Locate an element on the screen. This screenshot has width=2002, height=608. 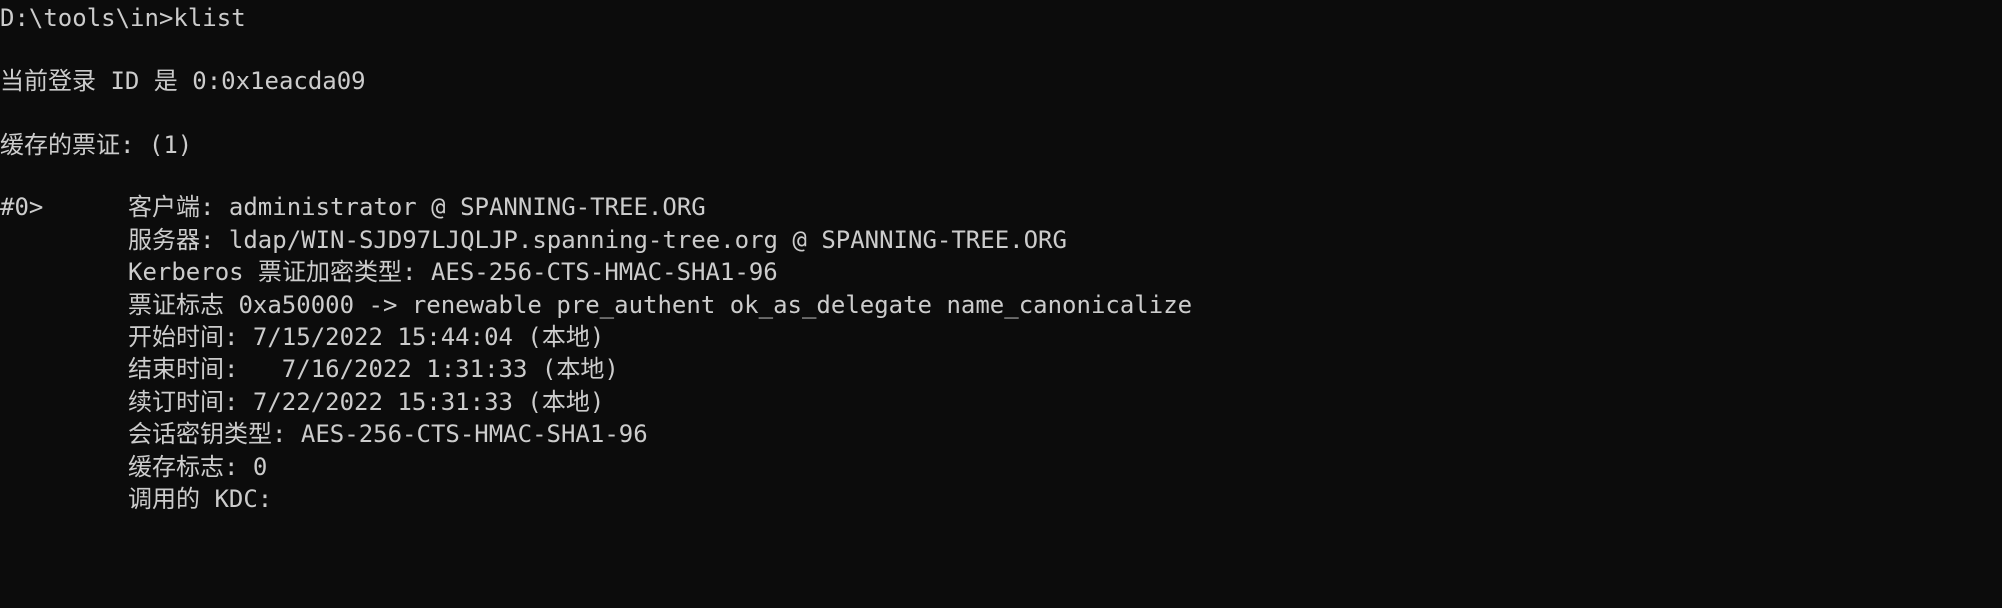
ticket-id: #0> is located at coordinates (22, 207).